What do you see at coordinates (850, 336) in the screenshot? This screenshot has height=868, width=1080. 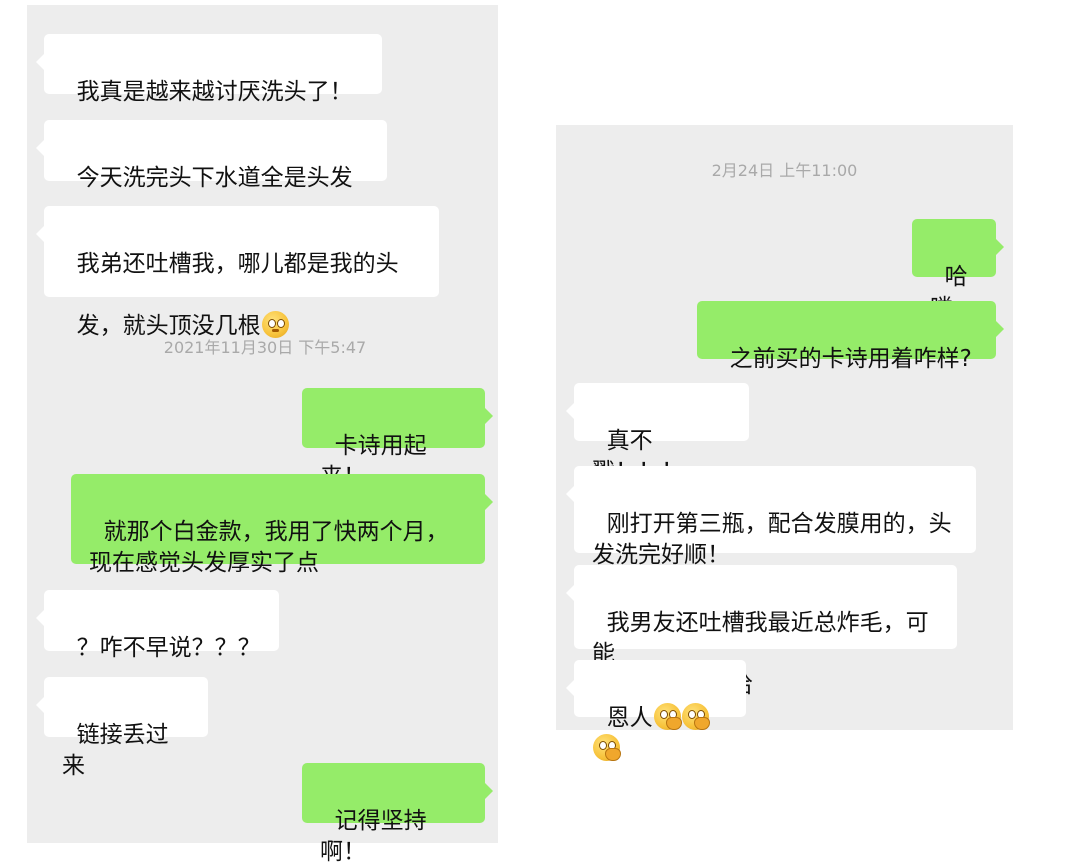 I see `message-bubble-outgoing: 之前买的卡诗用着咋样?` at bounding box center [850, 336].